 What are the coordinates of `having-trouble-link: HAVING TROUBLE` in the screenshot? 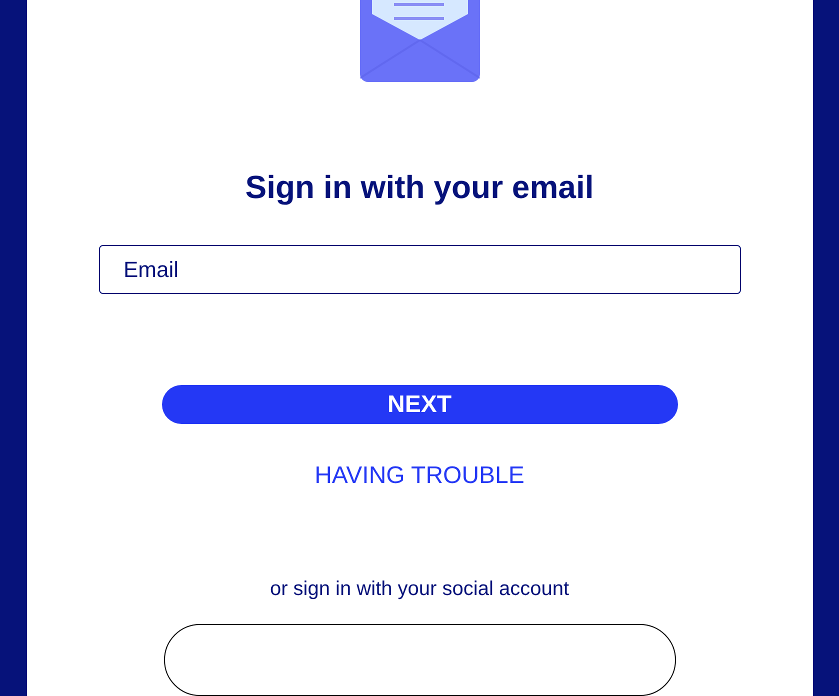 It's located at (419, 476).